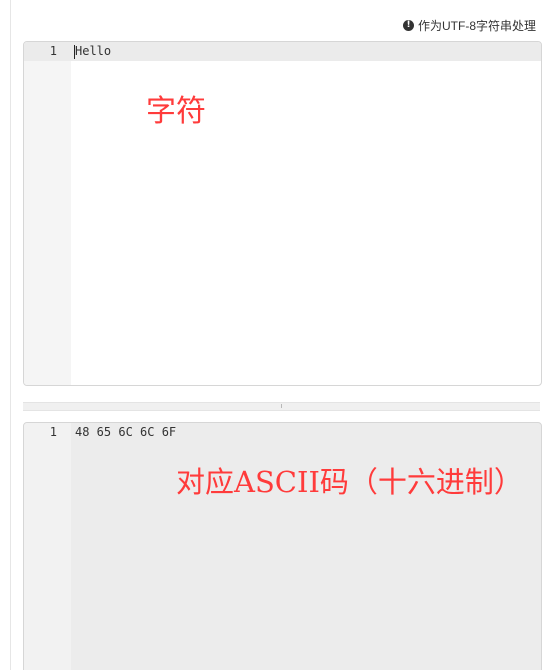 The width and height of the screenshot is (554, 670). Describe the element at coordinates (125, 432) in the screenshot. I see `output-text: 48 65 6C 6C 6F` at that location.